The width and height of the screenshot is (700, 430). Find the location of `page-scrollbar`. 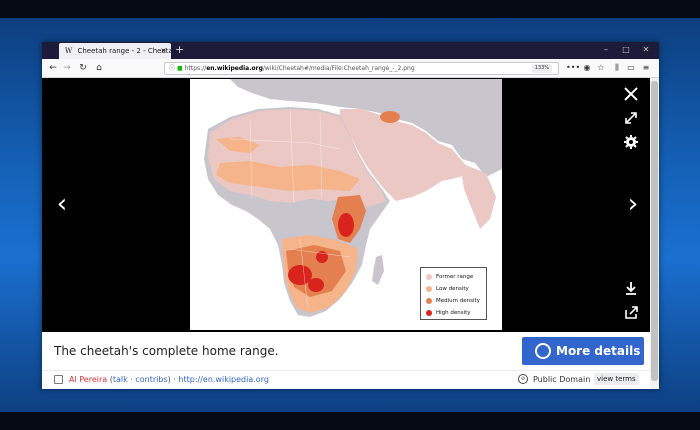

page-scrollbar is located at coordinates (654, 233).